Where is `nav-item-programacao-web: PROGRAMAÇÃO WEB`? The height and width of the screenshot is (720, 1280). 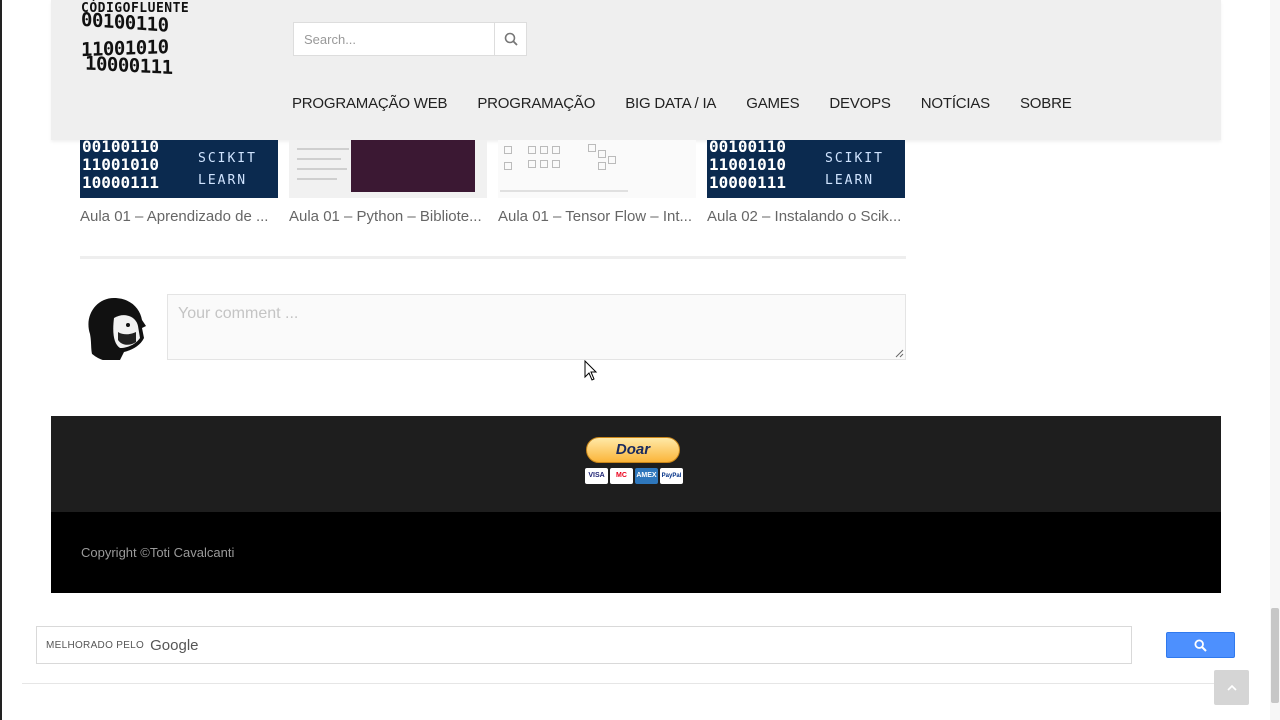 nav-item-programacao-web: PROGRAMAÇÃO WEB is located at coordinates (369, 103).